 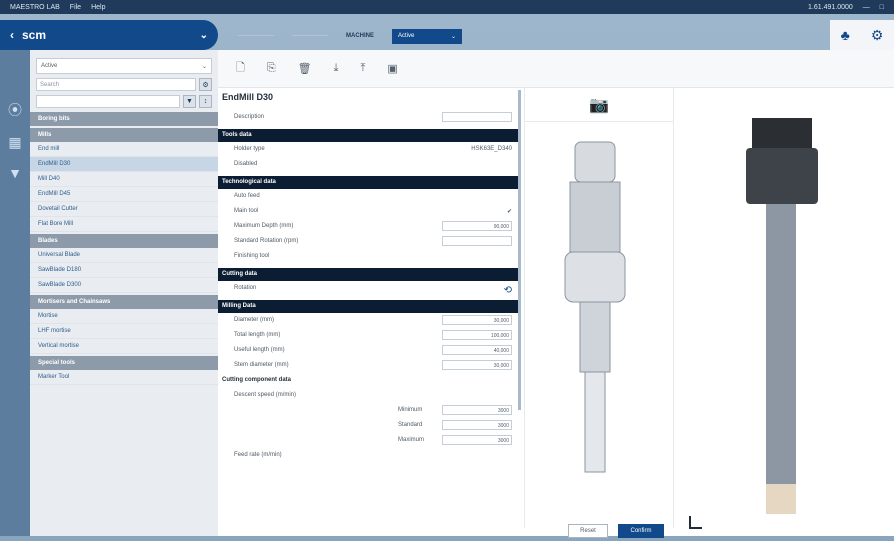 I want to click on assign-icon: ▣, so click(x=392, y=68).